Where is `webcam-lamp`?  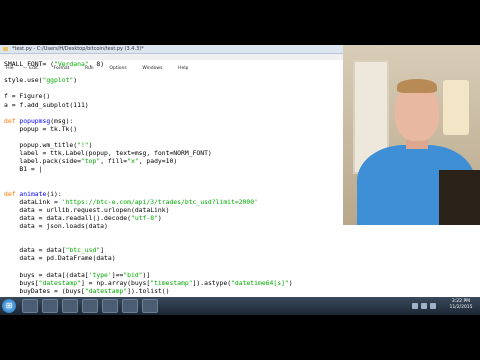 webcam-lamp is located at coordinates (456, 107).